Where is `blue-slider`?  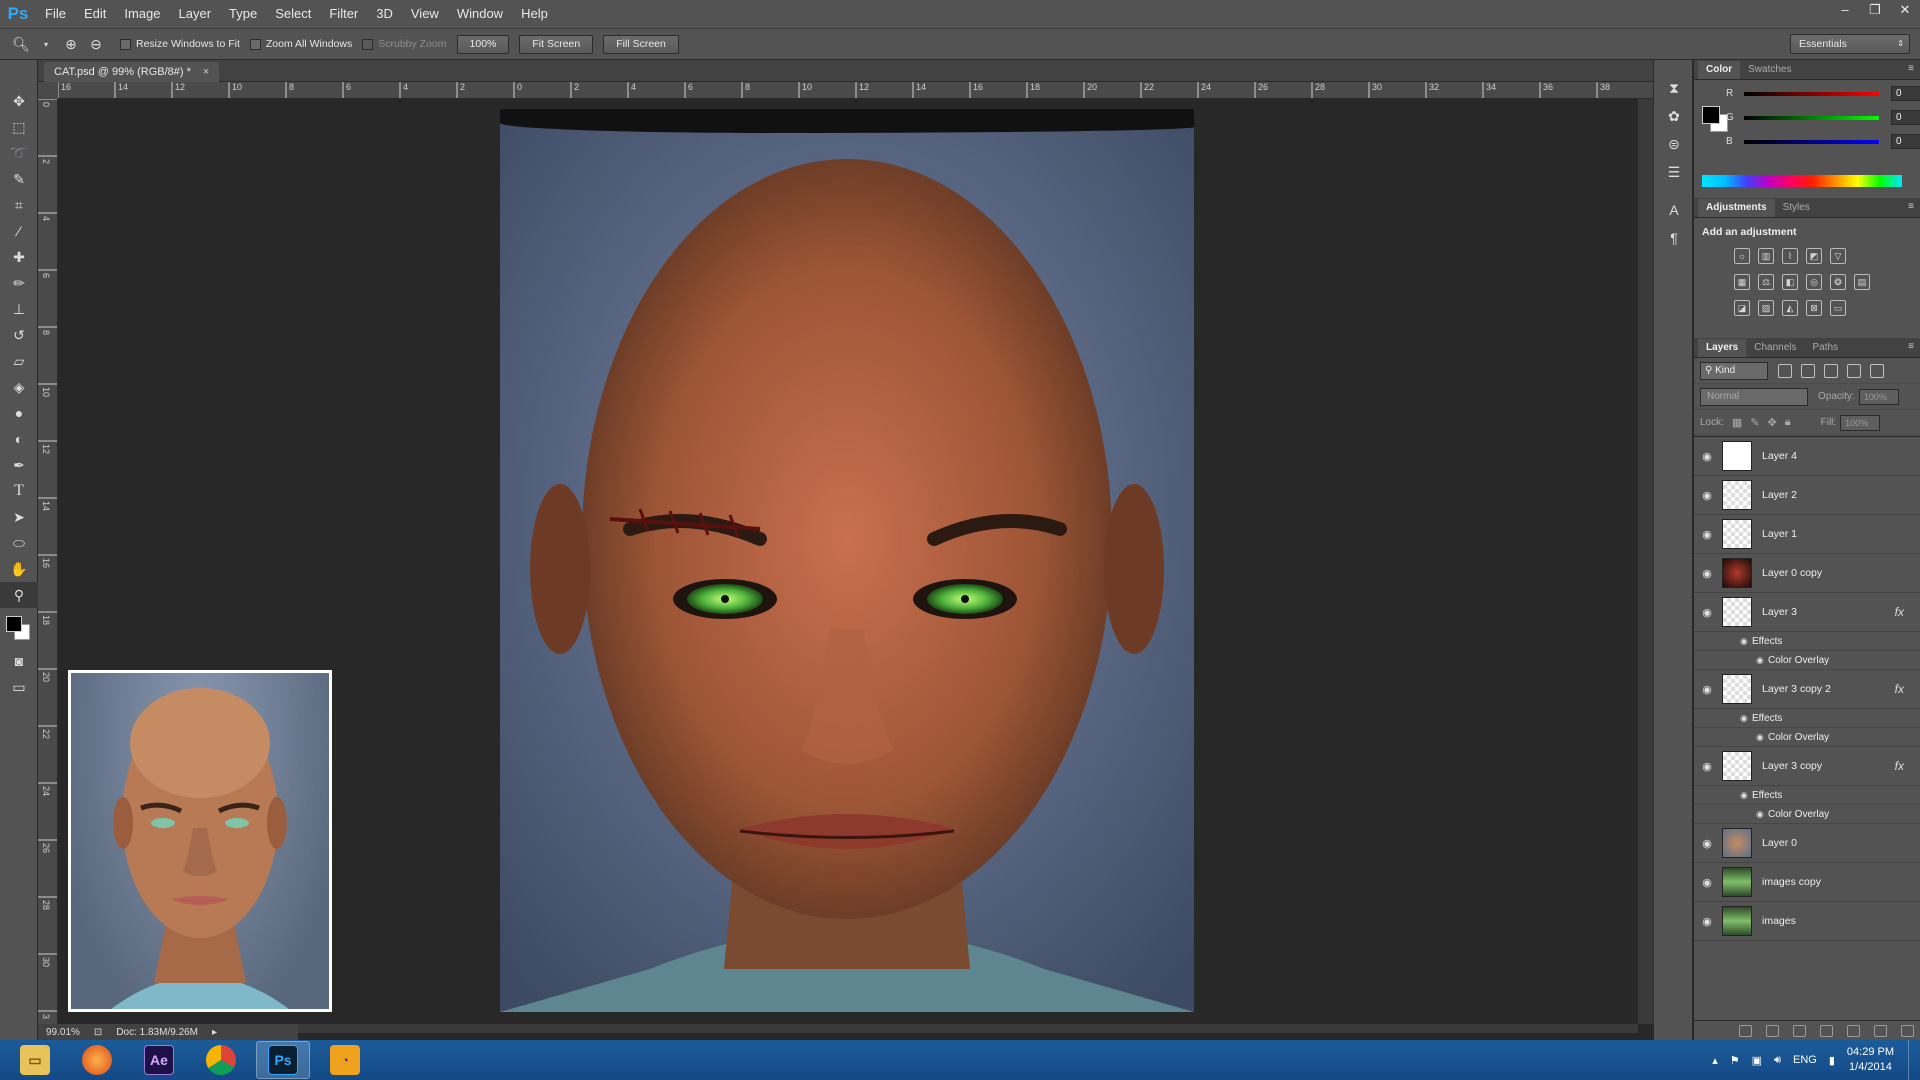 blue-slider is located at coordinates (1811, 141).